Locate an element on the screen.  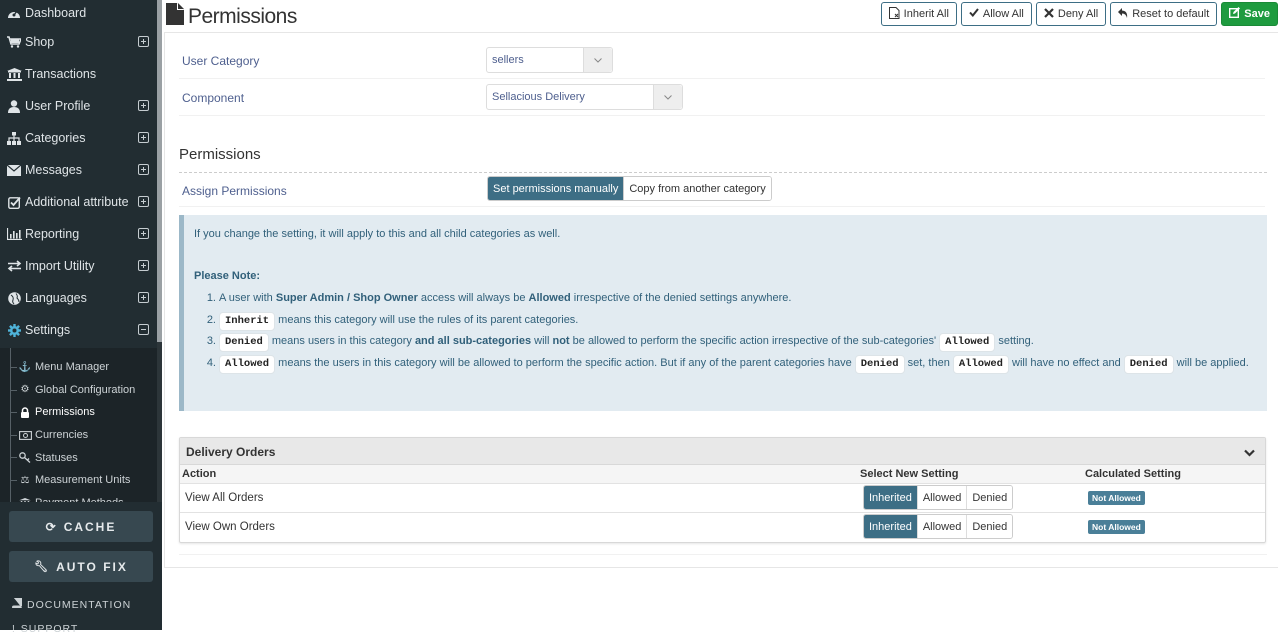
save-label: Save is located at coordinates (1257, 14).